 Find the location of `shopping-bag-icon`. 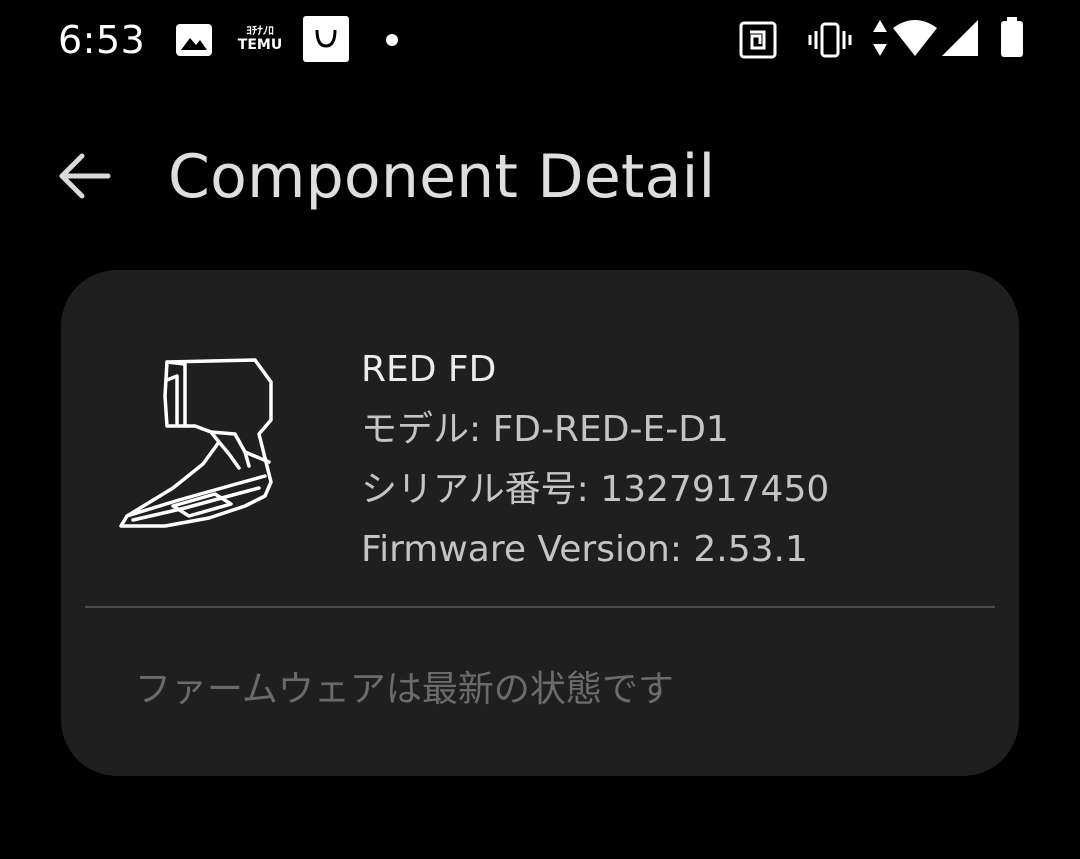

shopping-bag-icon is located at coordinates (326, 39).